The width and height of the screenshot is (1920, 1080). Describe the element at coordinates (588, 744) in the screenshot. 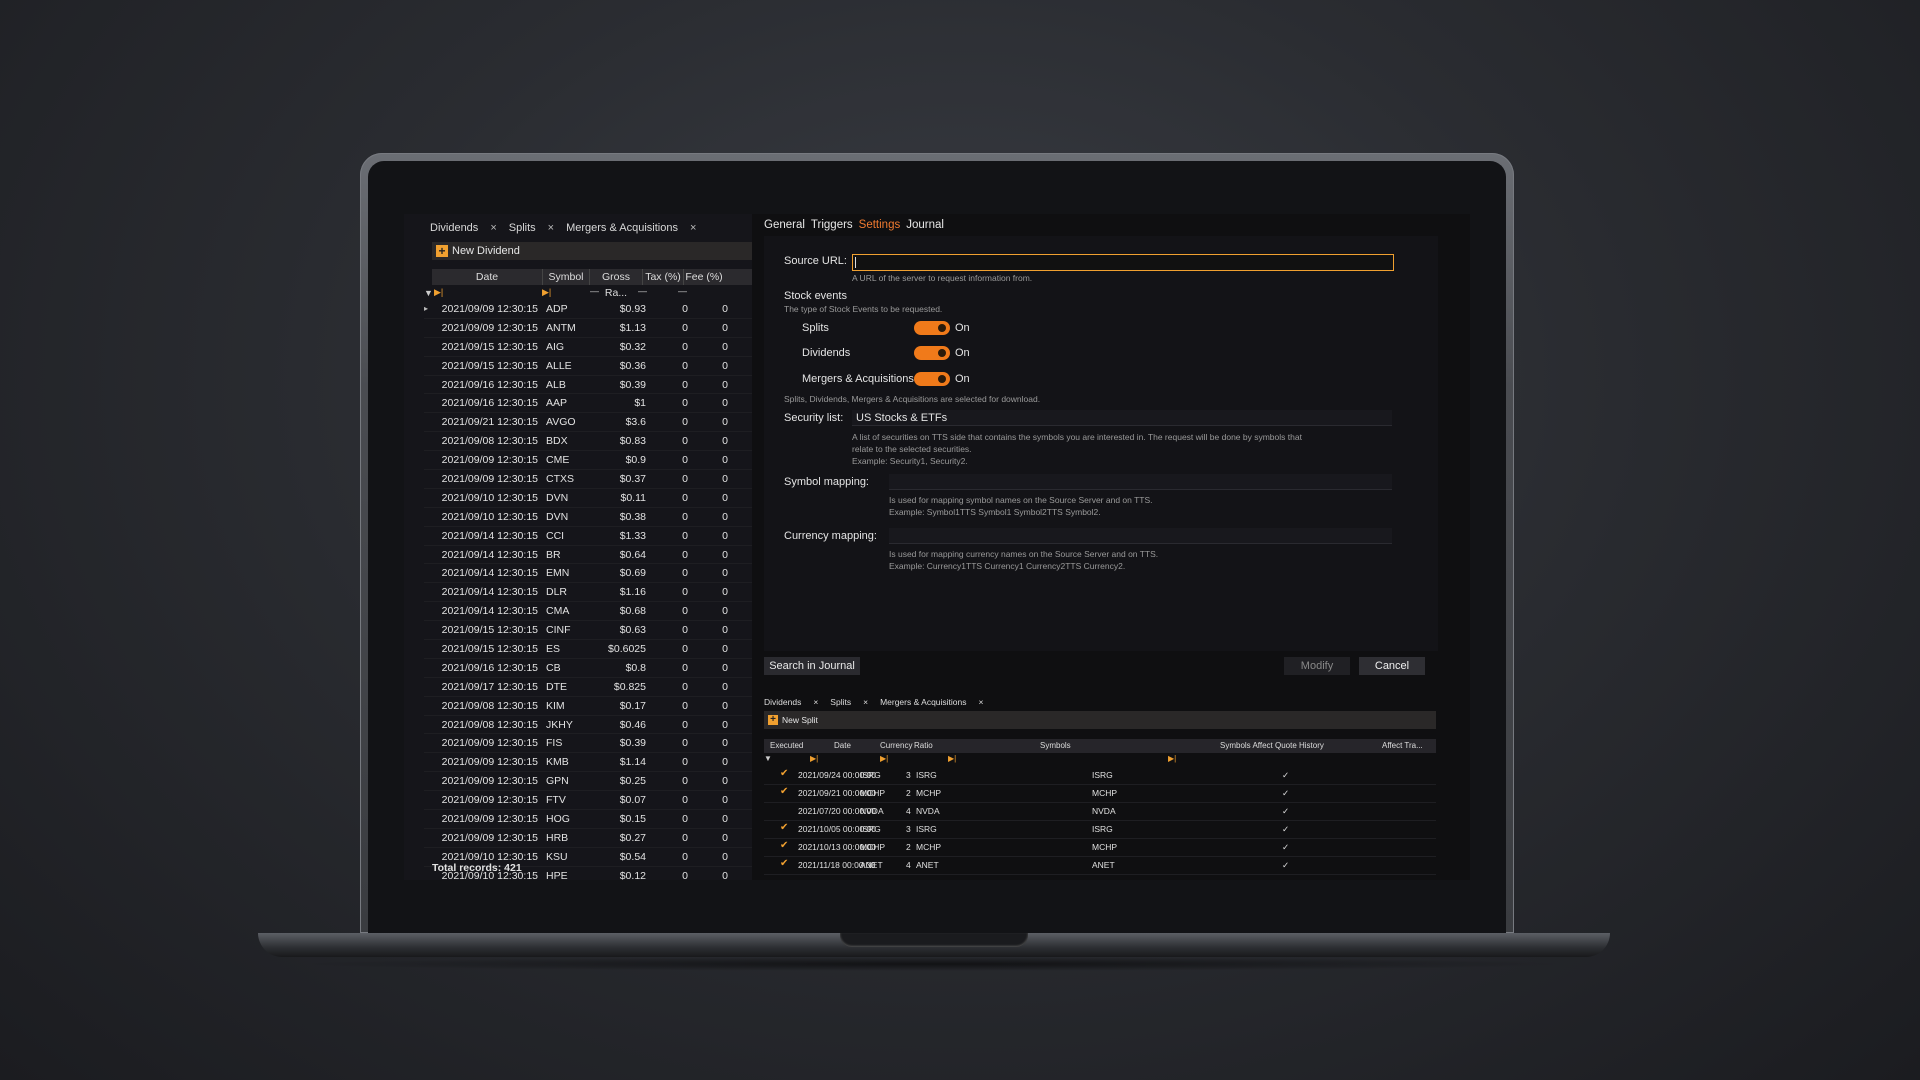

I see `table-row: 2021/09/09 12:30:15 FIS $0.39 0 0` at that location.